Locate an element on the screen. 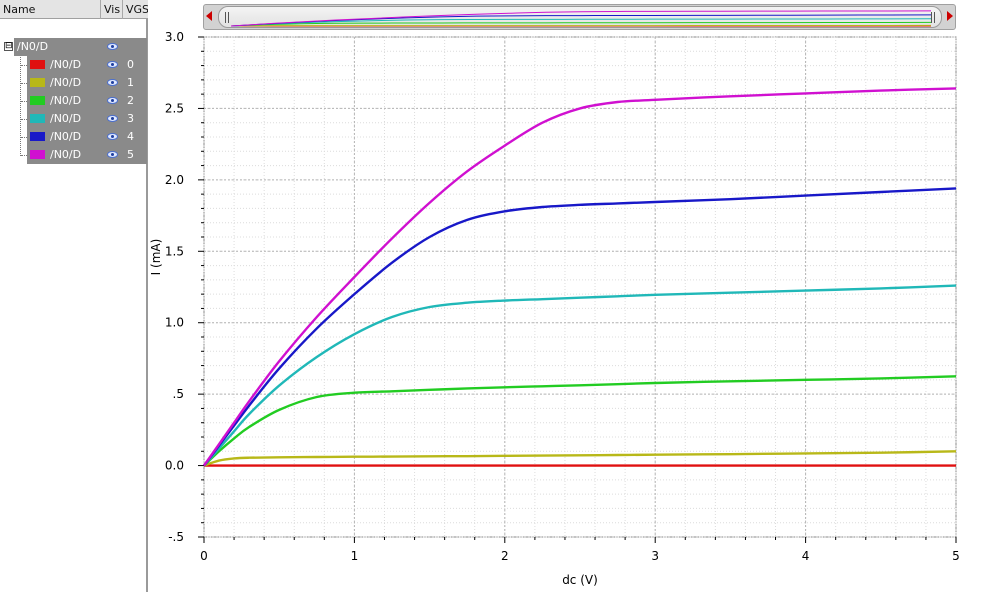 Image resolution: width=981 pixels, height=592 pixels. tree-row-signal: /N0/D 0 is located at coordinates (74, 65).